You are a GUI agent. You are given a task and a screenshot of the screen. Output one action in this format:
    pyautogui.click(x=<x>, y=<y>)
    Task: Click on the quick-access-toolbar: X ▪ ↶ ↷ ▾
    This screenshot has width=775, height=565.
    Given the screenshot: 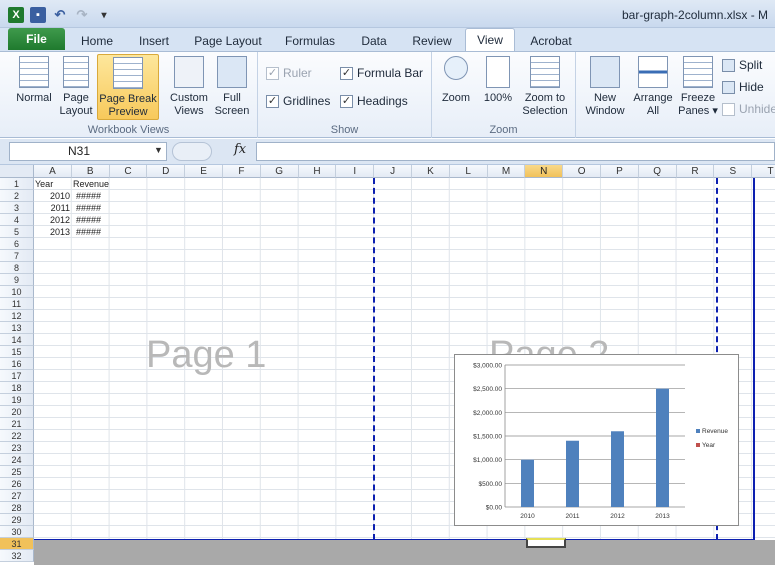 What is the action you would take?
    pyautogui.click(x=60, y=15)
    